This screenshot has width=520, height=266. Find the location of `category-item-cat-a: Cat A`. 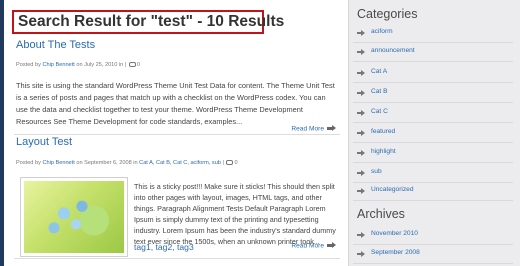

category-item-cat-a: Cat A is located at coordinates (433, 73).